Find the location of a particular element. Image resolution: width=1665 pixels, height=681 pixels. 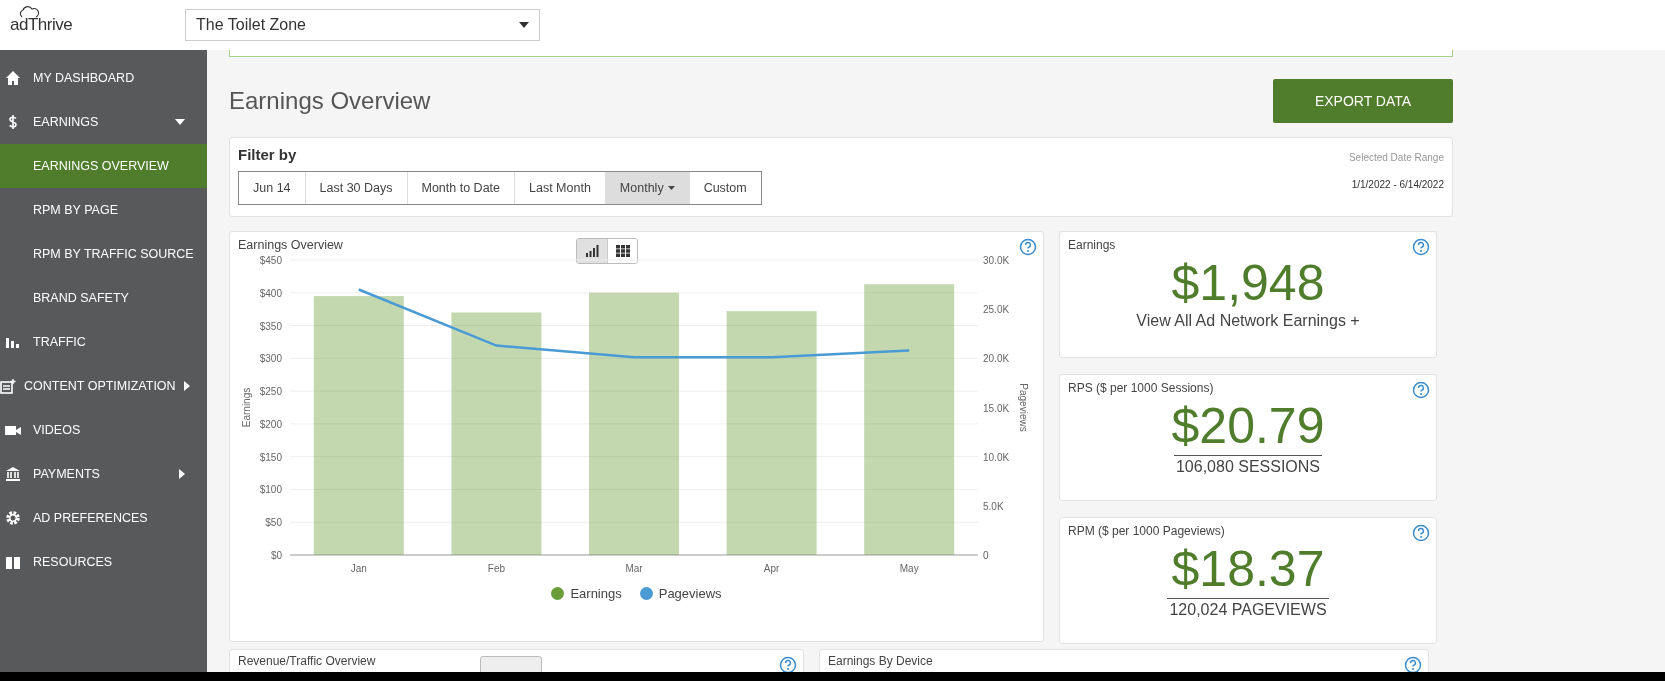

axis-tick-label: 5.0K is located at coordinates (993, 506).